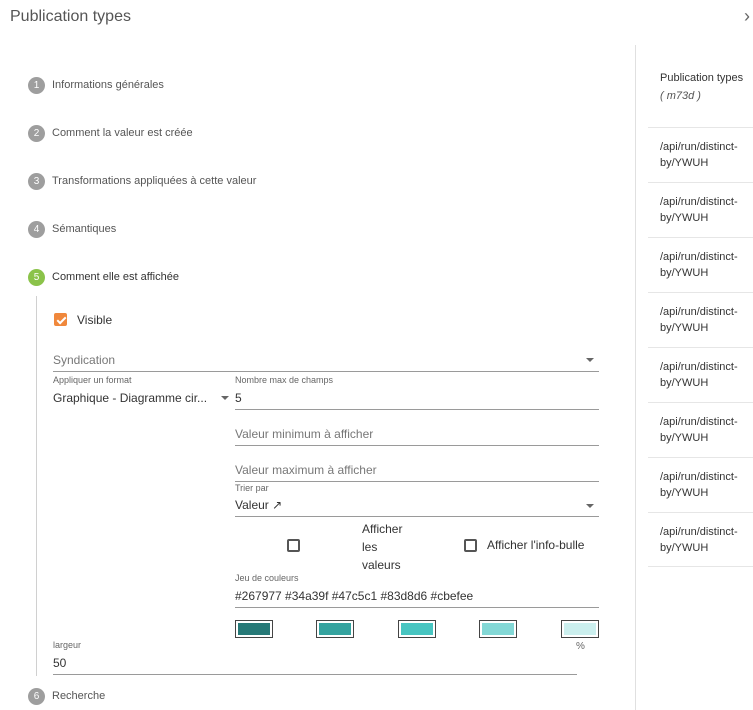 The image size is (753, 710). I want to click on colors-input: #267977 #34a39f #47c5c1 #83d8d6 #cbefee, so click(354, 596).